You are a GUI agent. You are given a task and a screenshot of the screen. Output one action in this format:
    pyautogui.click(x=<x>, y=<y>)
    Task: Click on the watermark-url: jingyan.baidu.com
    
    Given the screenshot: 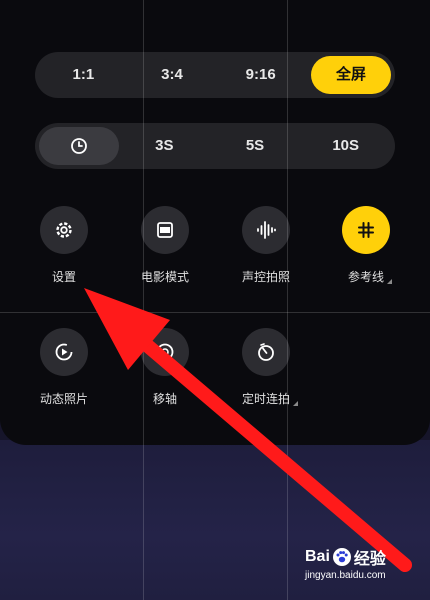 What is the action you would take?
    pyautogui.click(x=345, y=575)
    